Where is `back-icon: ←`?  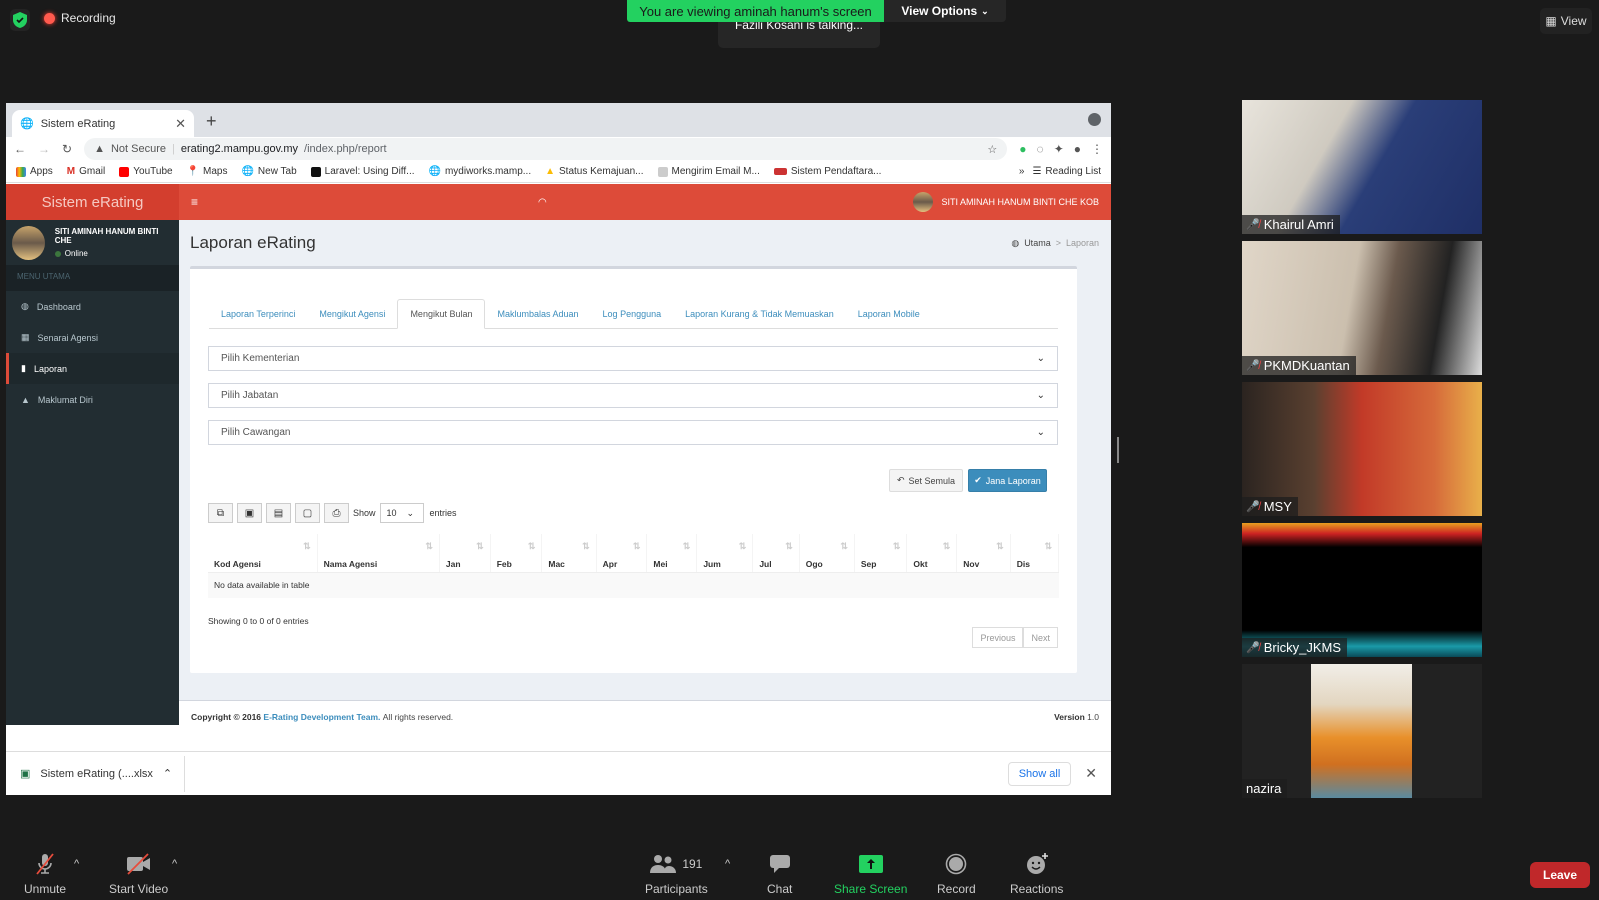 back-icon: ← is located at coordinates (20, 149).